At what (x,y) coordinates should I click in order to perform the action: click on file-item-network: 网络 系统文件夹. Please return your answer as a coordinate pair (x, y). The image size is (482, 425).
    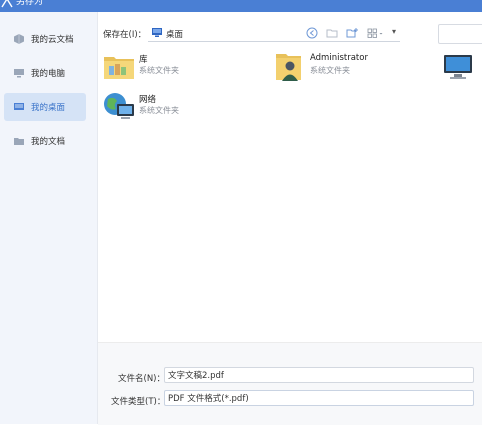
    Looking at the image, I should click on (172, 107).